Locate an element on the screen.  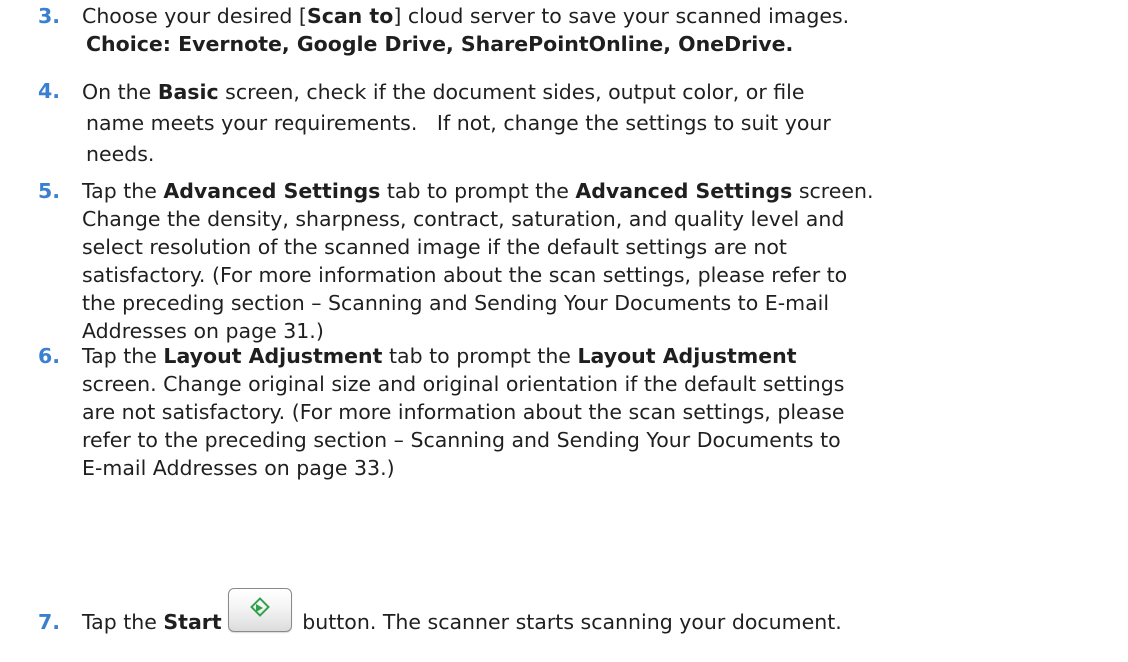
start-button is located at coordinates (259, 610).